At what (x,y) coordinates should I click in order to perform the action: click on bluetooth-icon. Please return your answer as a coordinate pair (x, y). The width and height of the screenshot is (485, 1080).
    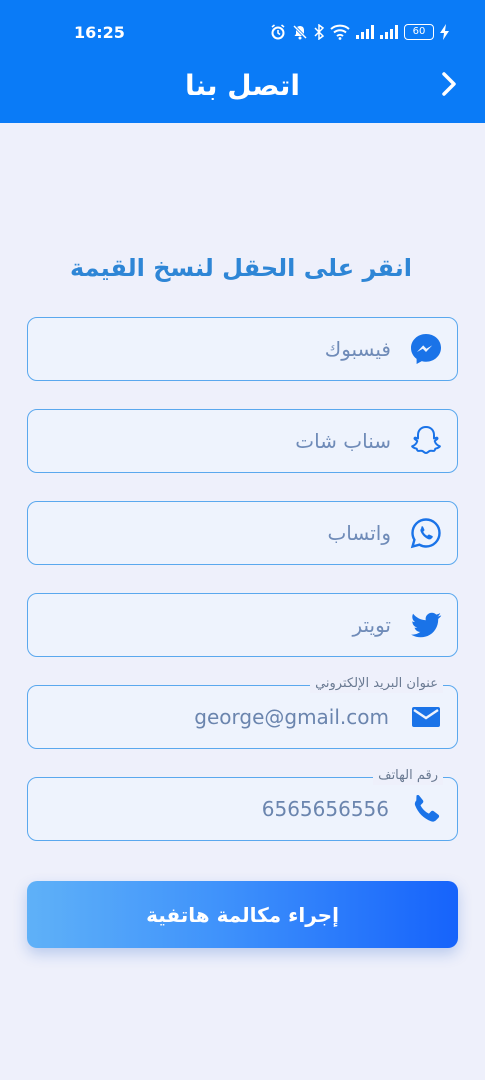
    Looking at the image, I should click on (319, 32).